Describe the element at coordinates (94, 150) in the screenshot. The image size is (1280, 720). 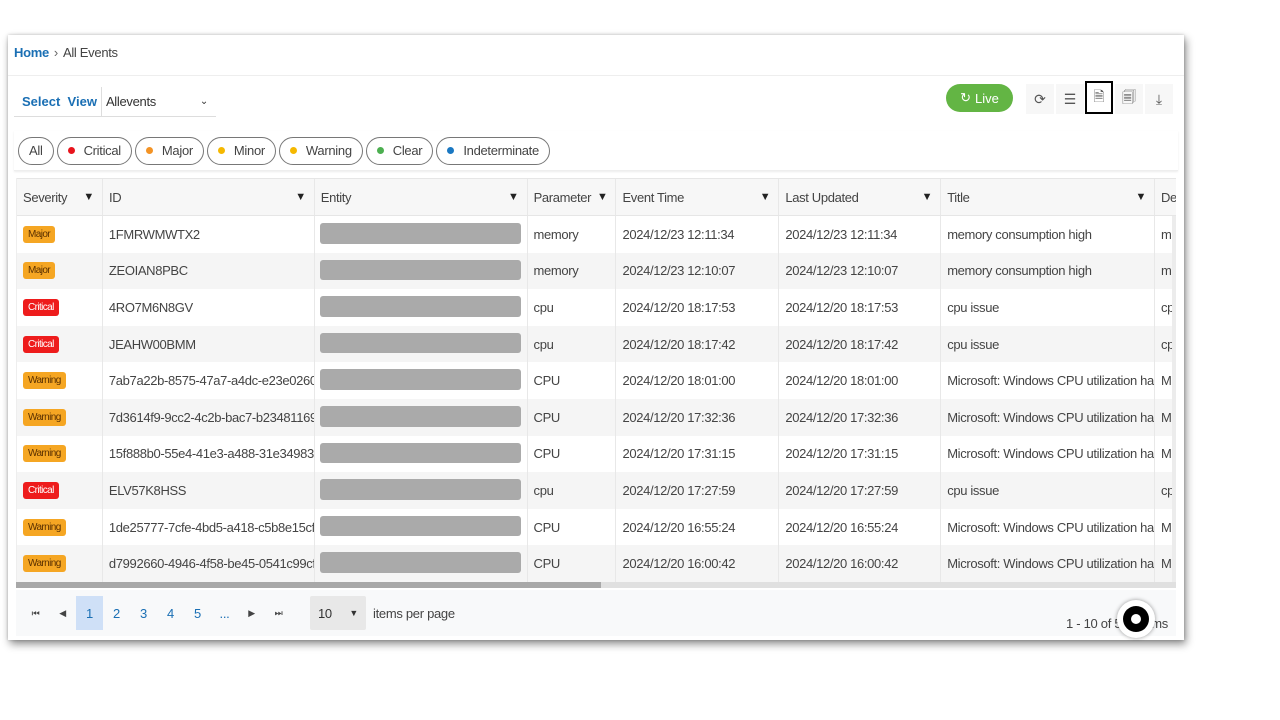
I see `filter-chip-critical: Critical` at that location.